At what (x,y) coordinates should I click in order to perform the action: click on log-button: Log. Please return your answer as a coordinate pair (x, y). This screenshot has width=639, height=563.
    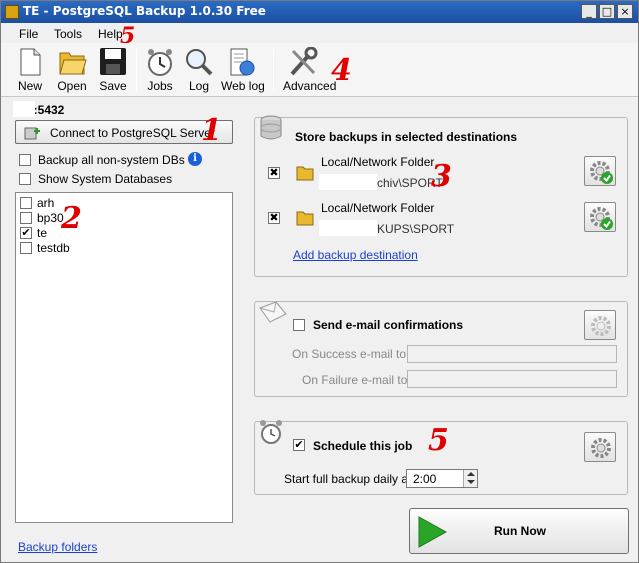
    Looking at the image, I should click on (199, 71).